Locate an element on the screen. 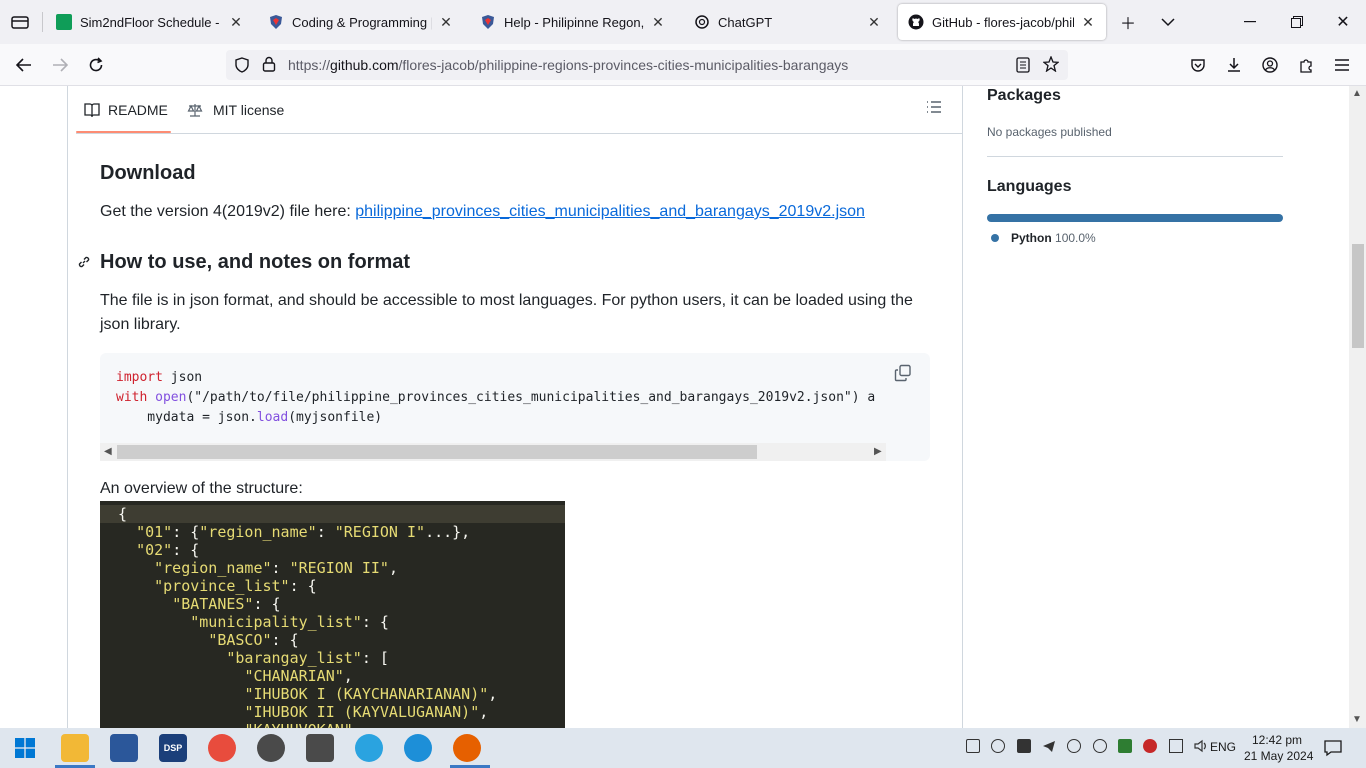 This screenshot has width=1366, height=768. tab-sim2ndfloor: Sim2ndFloor Schedule - Goo ✕ is located at coordinates (150, 22).